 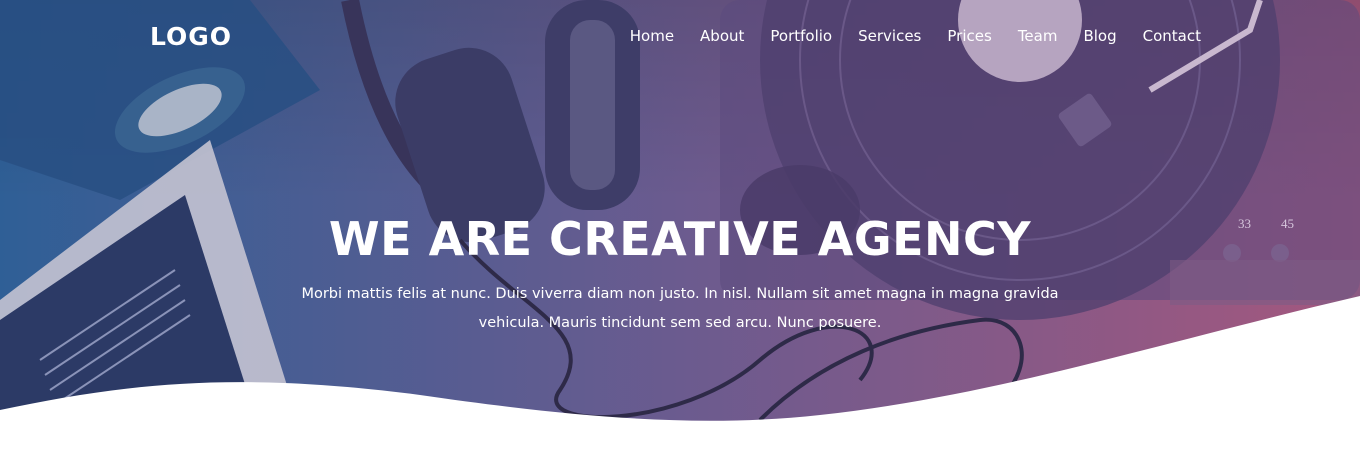 I want to click on hero-title: WE ARE CREATIVE AGENCY, so click(x=680, y=239).